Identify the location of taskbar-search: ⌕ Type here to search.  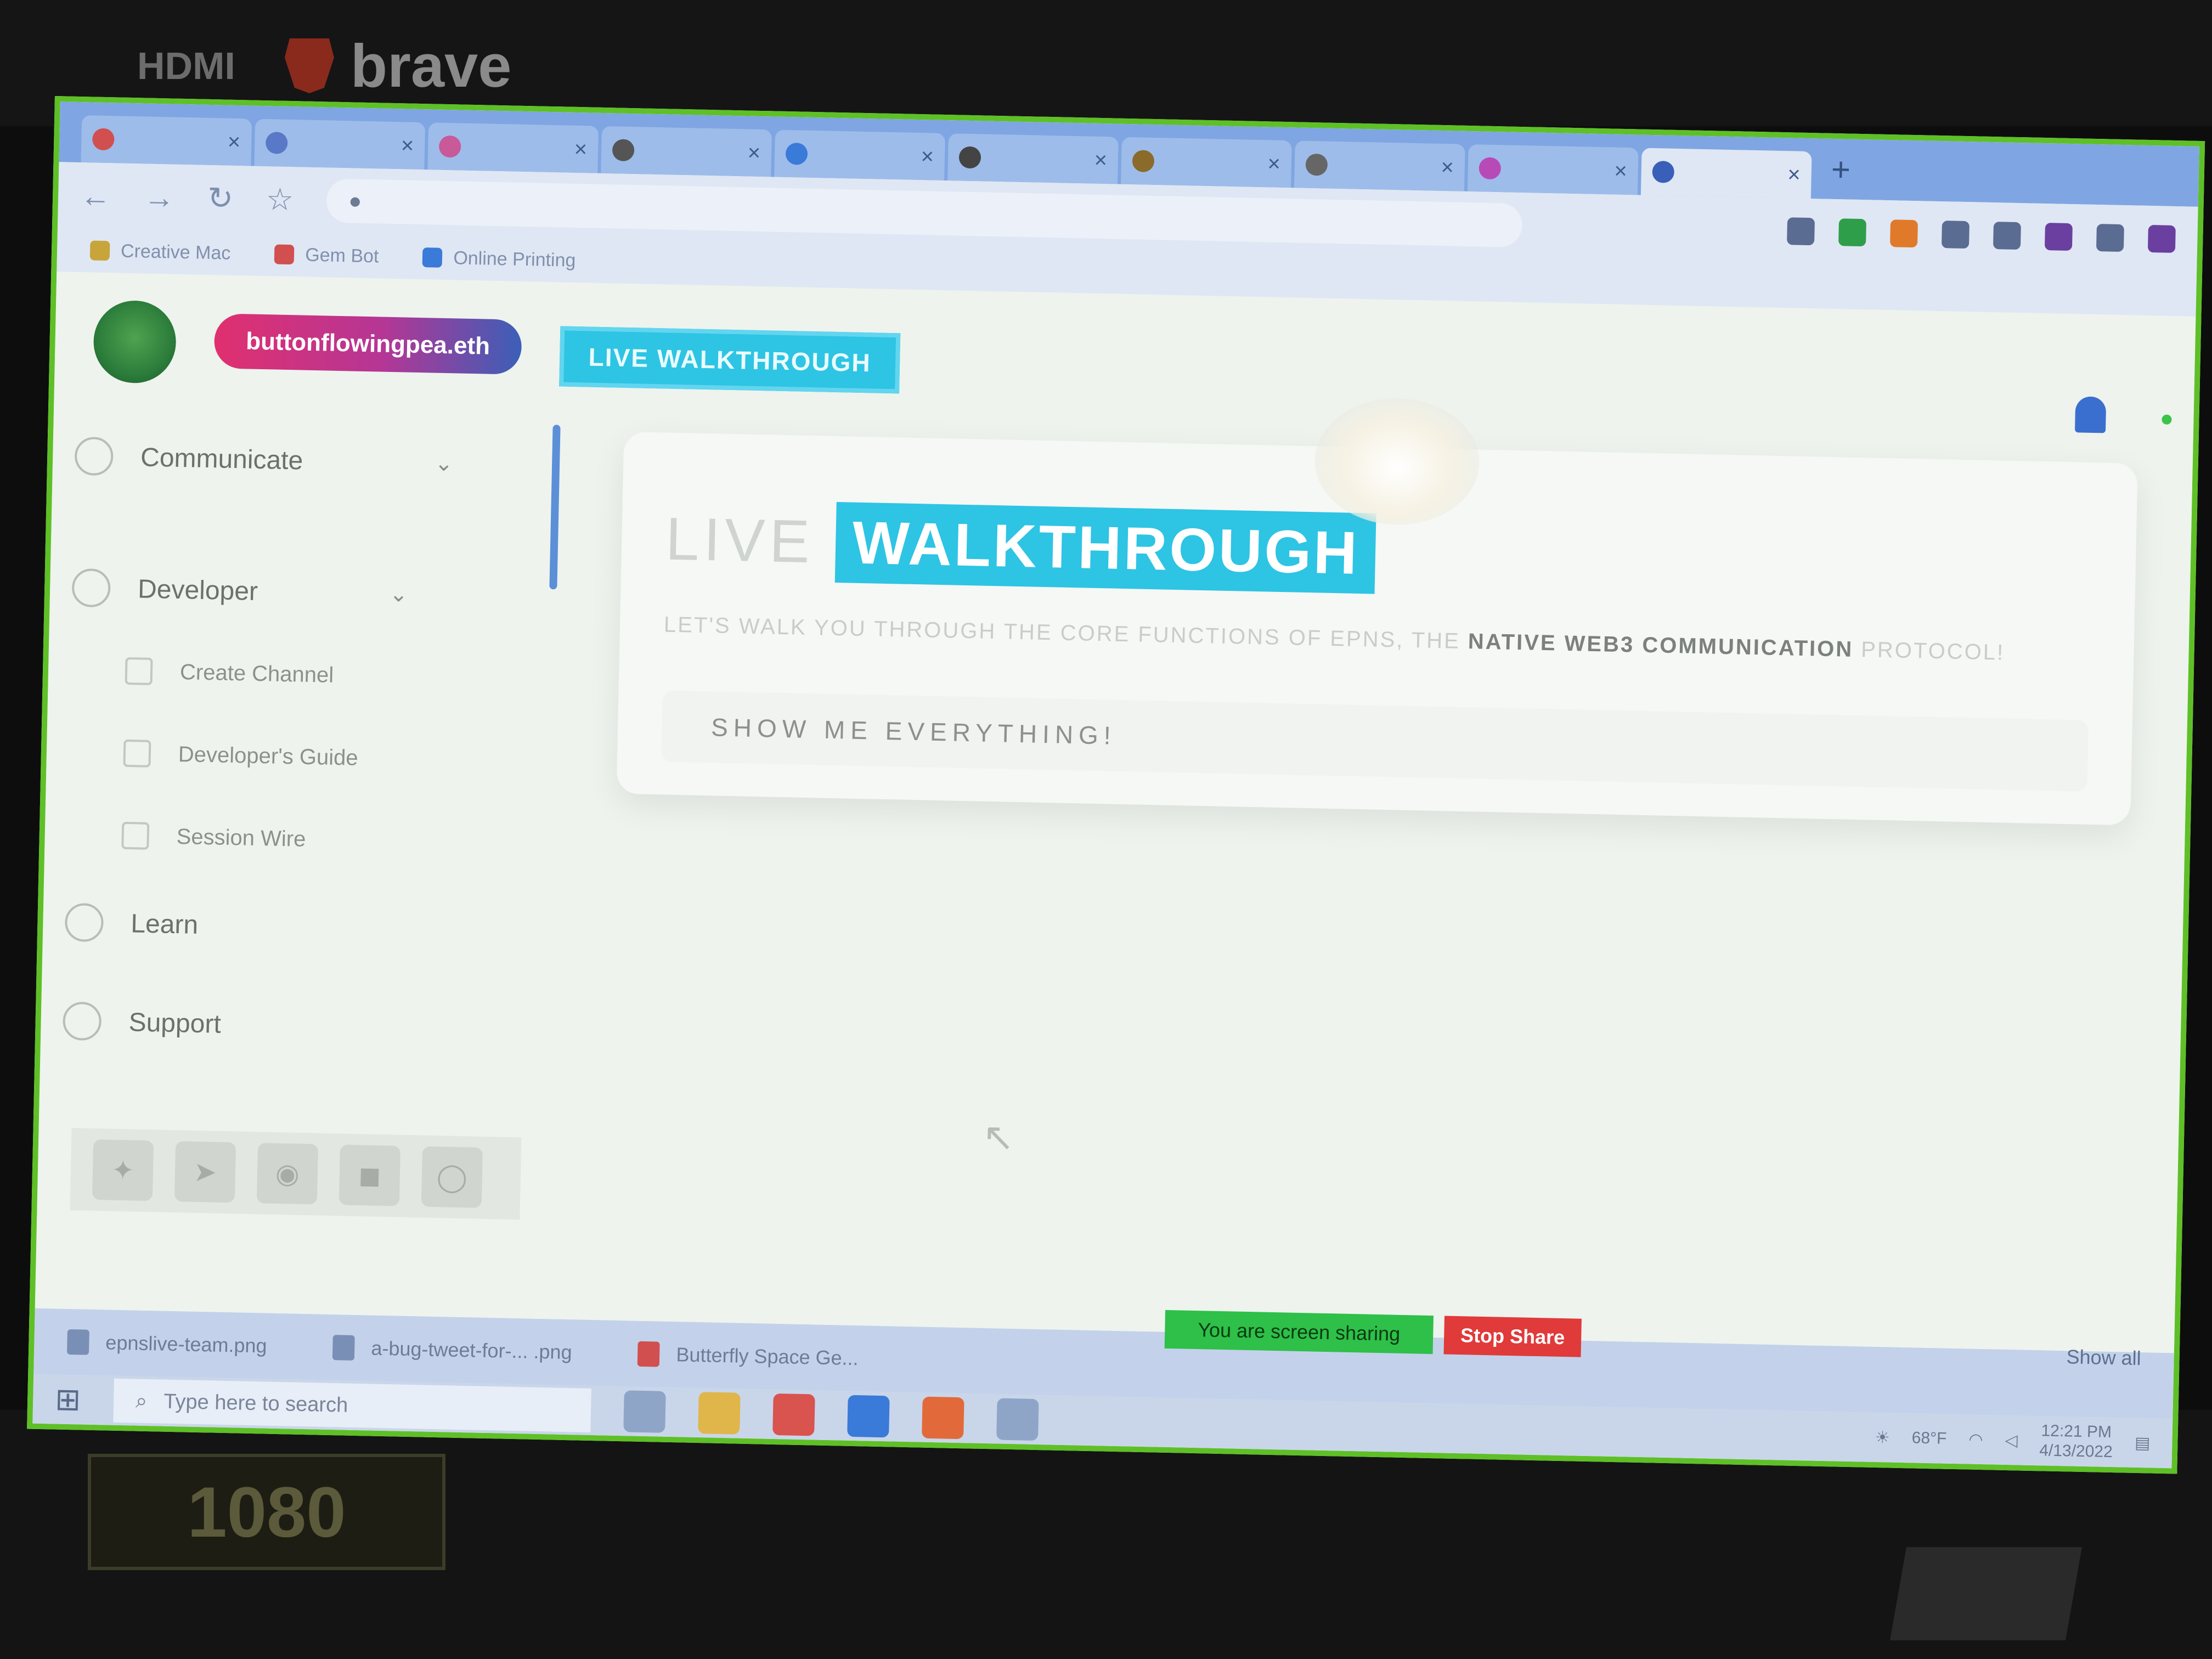
(352, 1405).